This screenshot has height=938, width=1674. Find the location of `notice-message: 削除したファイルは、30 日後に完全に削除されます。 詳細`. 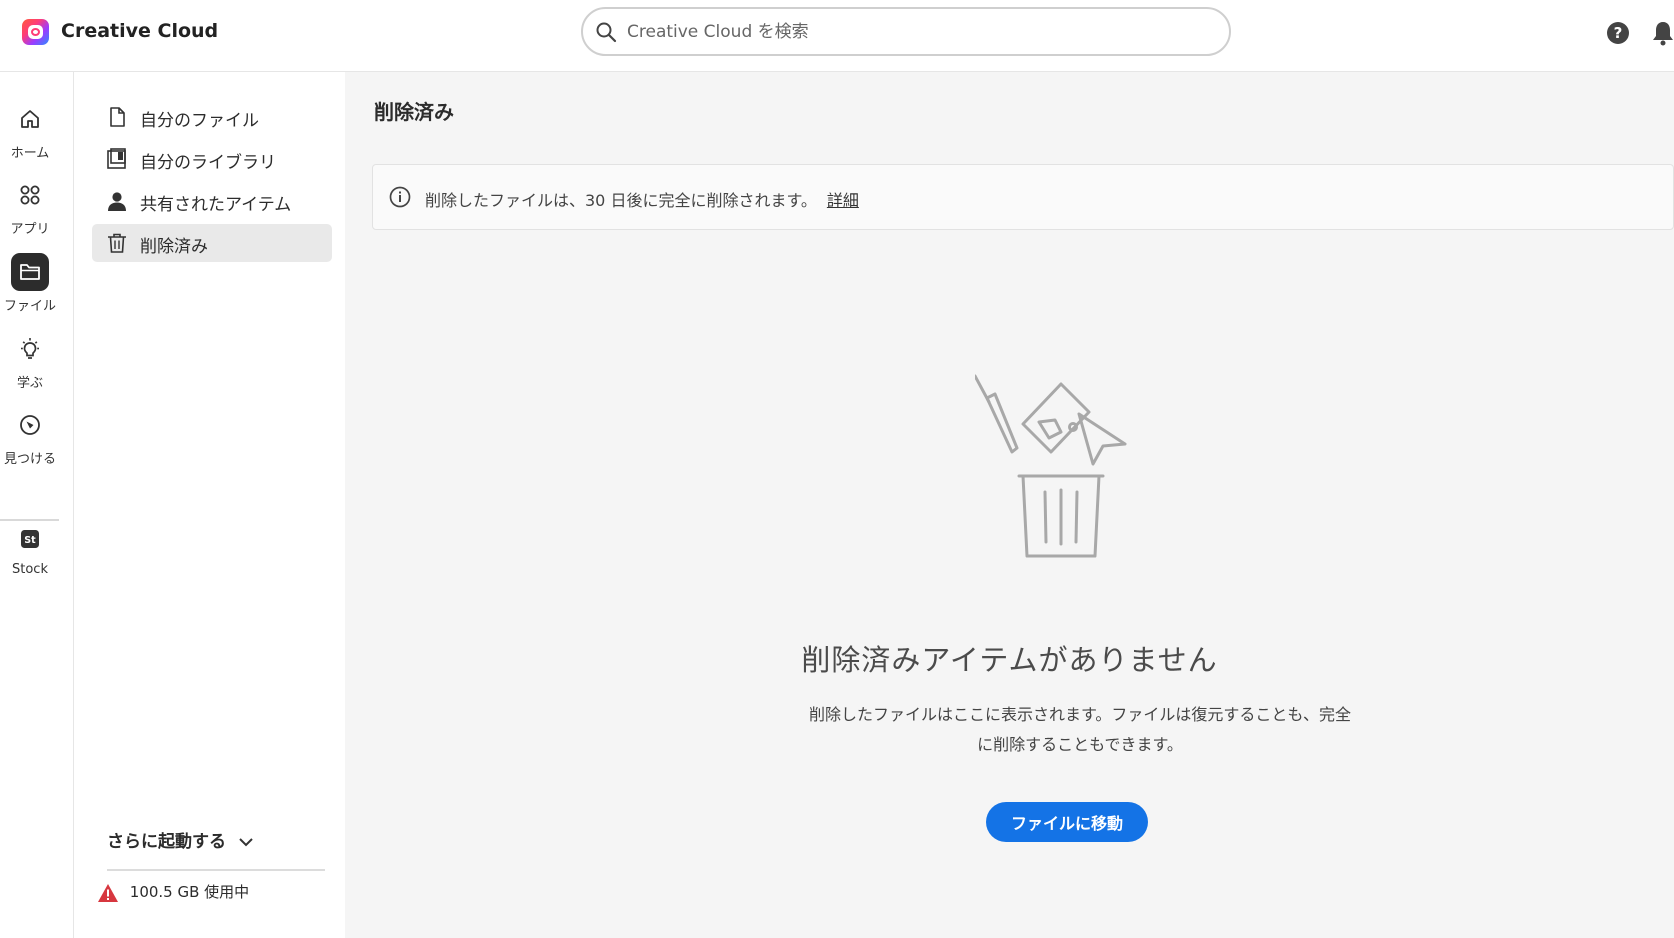

notice-message: 削除したファイルは、30 日後に完全に削除されます。 詳細 is located at coordinates (642, 199).